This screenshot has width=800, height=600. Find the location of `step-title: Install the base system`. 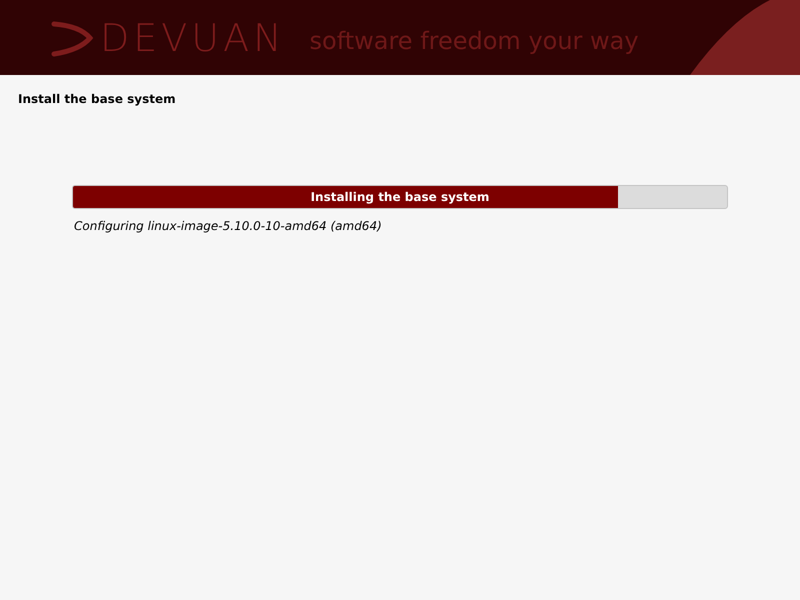

step-title: Install the base system is located at coordinates (97, 99).